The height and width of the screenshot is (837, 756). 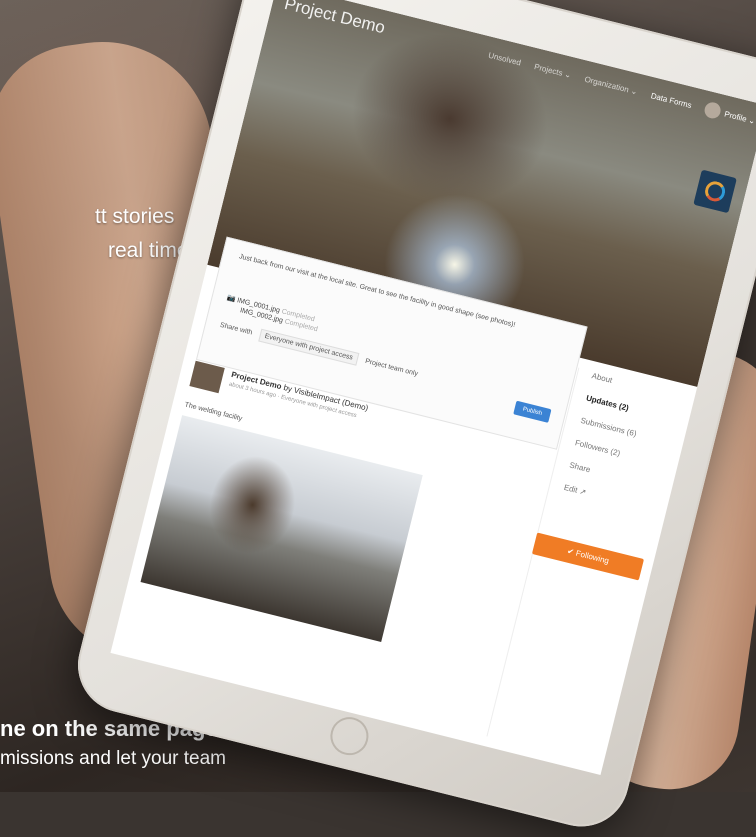 What do you see at coordinates (113, 758) in the screenshot?
I see `marketing-subline: missions and let your team` at bounding box center [113, 758].